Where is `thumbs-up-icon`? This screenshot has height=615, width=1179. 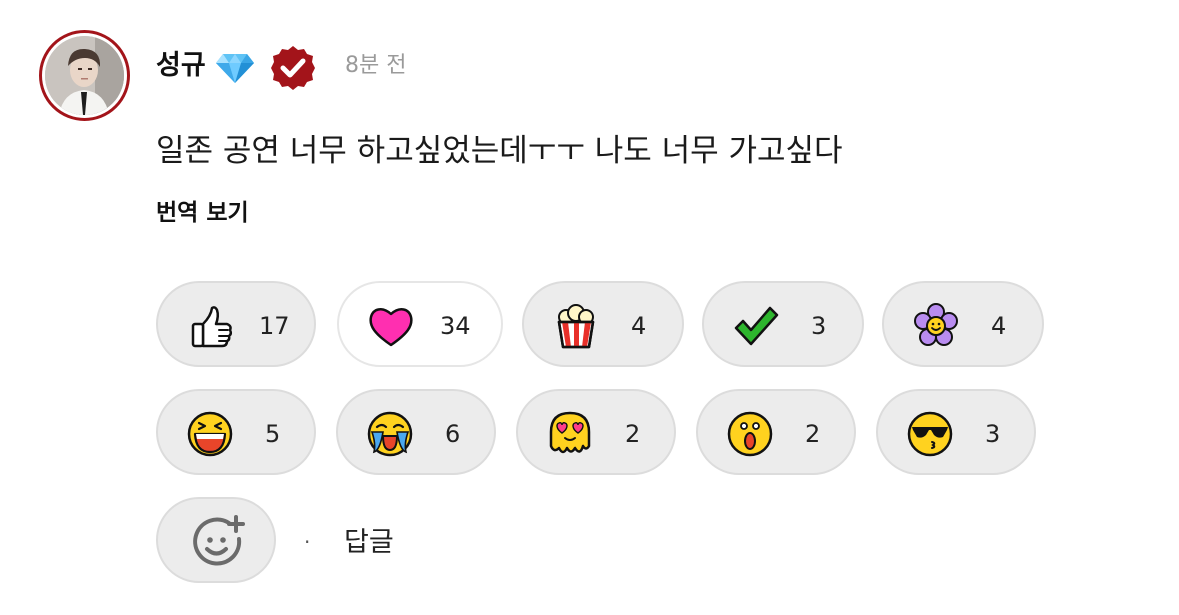 thumbs-up-icon is located at coordinates (212, 327).